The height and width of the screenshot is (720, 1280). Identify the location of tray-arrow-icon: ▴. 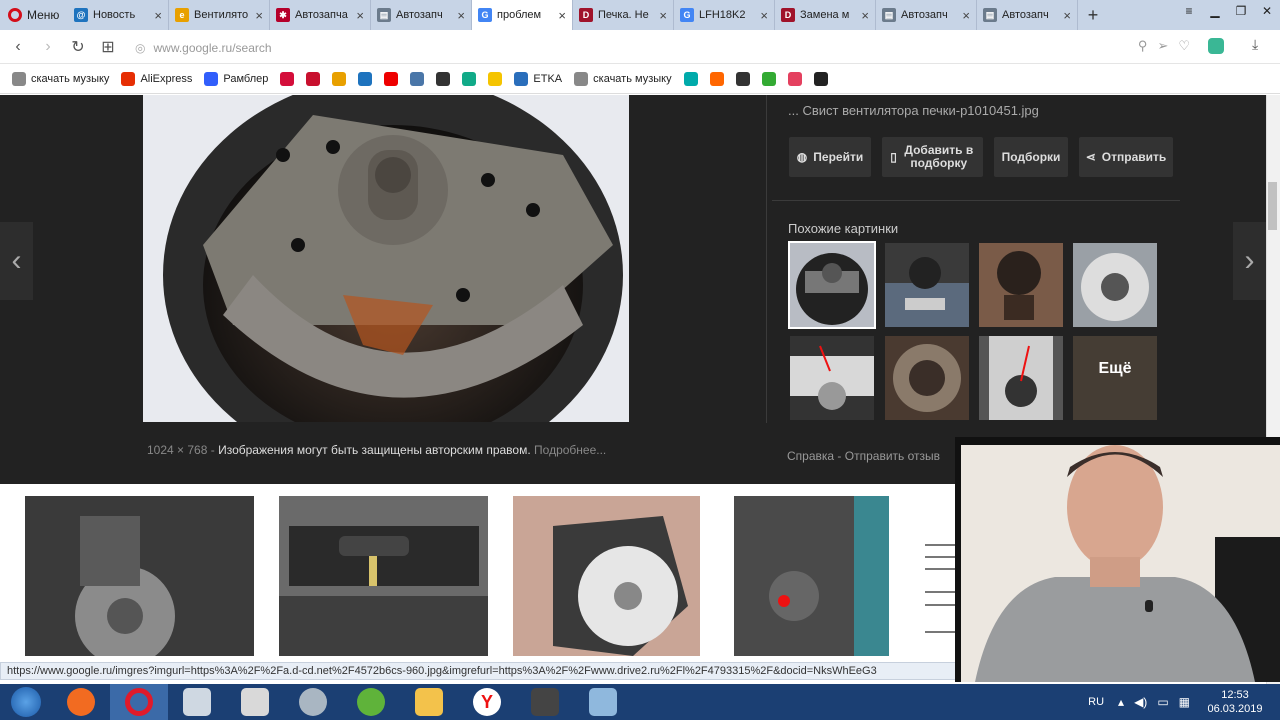
(1121, 702).